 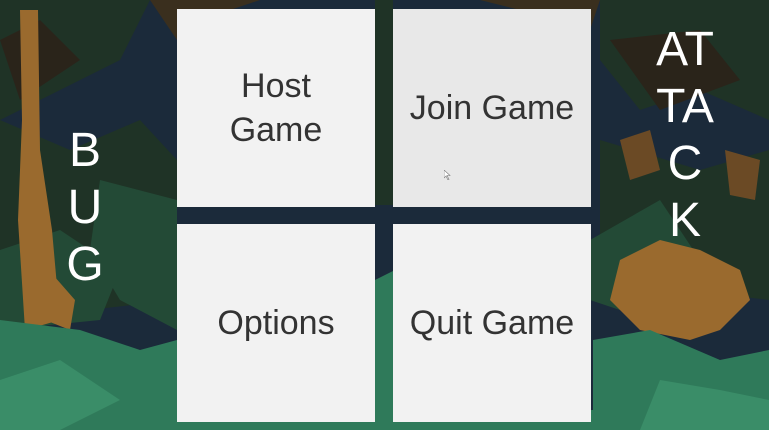 What do you see at coordinates (85, 207) in the screenshot?
I see `title-bug: BUG` at bounding box center [85, 207].